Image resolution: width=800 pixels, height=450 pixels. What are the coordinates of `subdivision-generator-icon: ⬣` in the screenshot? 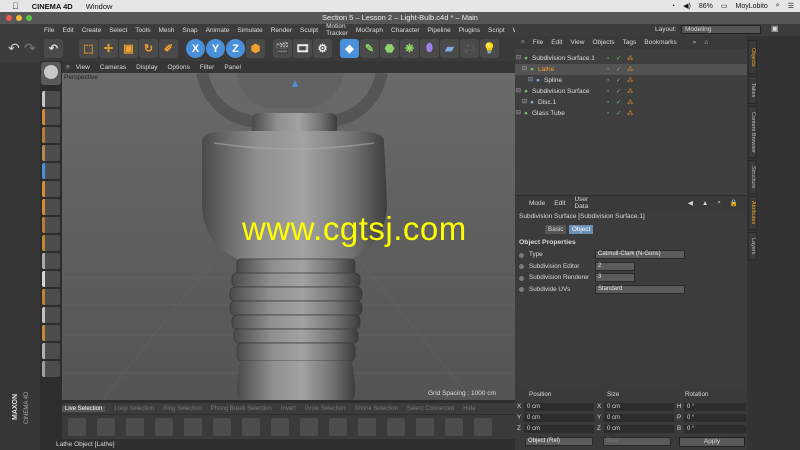 It's located at (389, 48).